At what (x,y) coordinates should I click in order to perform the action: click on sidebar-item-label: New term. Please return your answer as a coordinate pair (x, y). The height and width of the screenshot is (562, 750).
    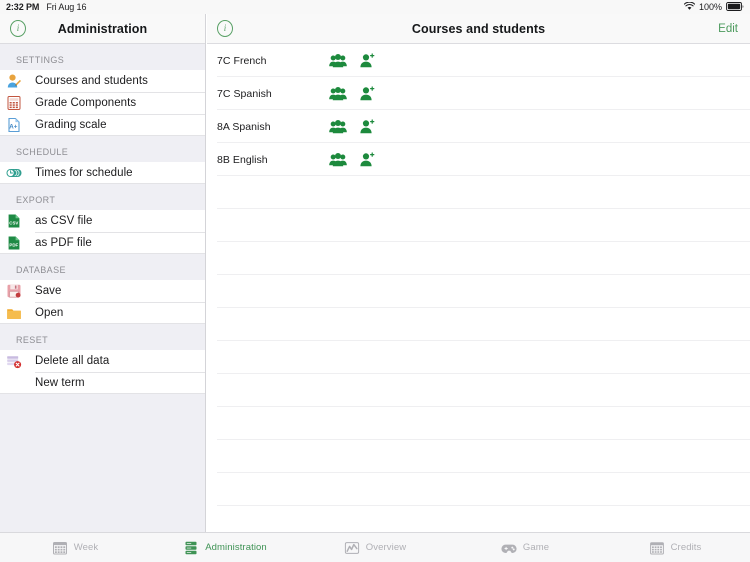
    Looking at the image, I should click on (60, 382).